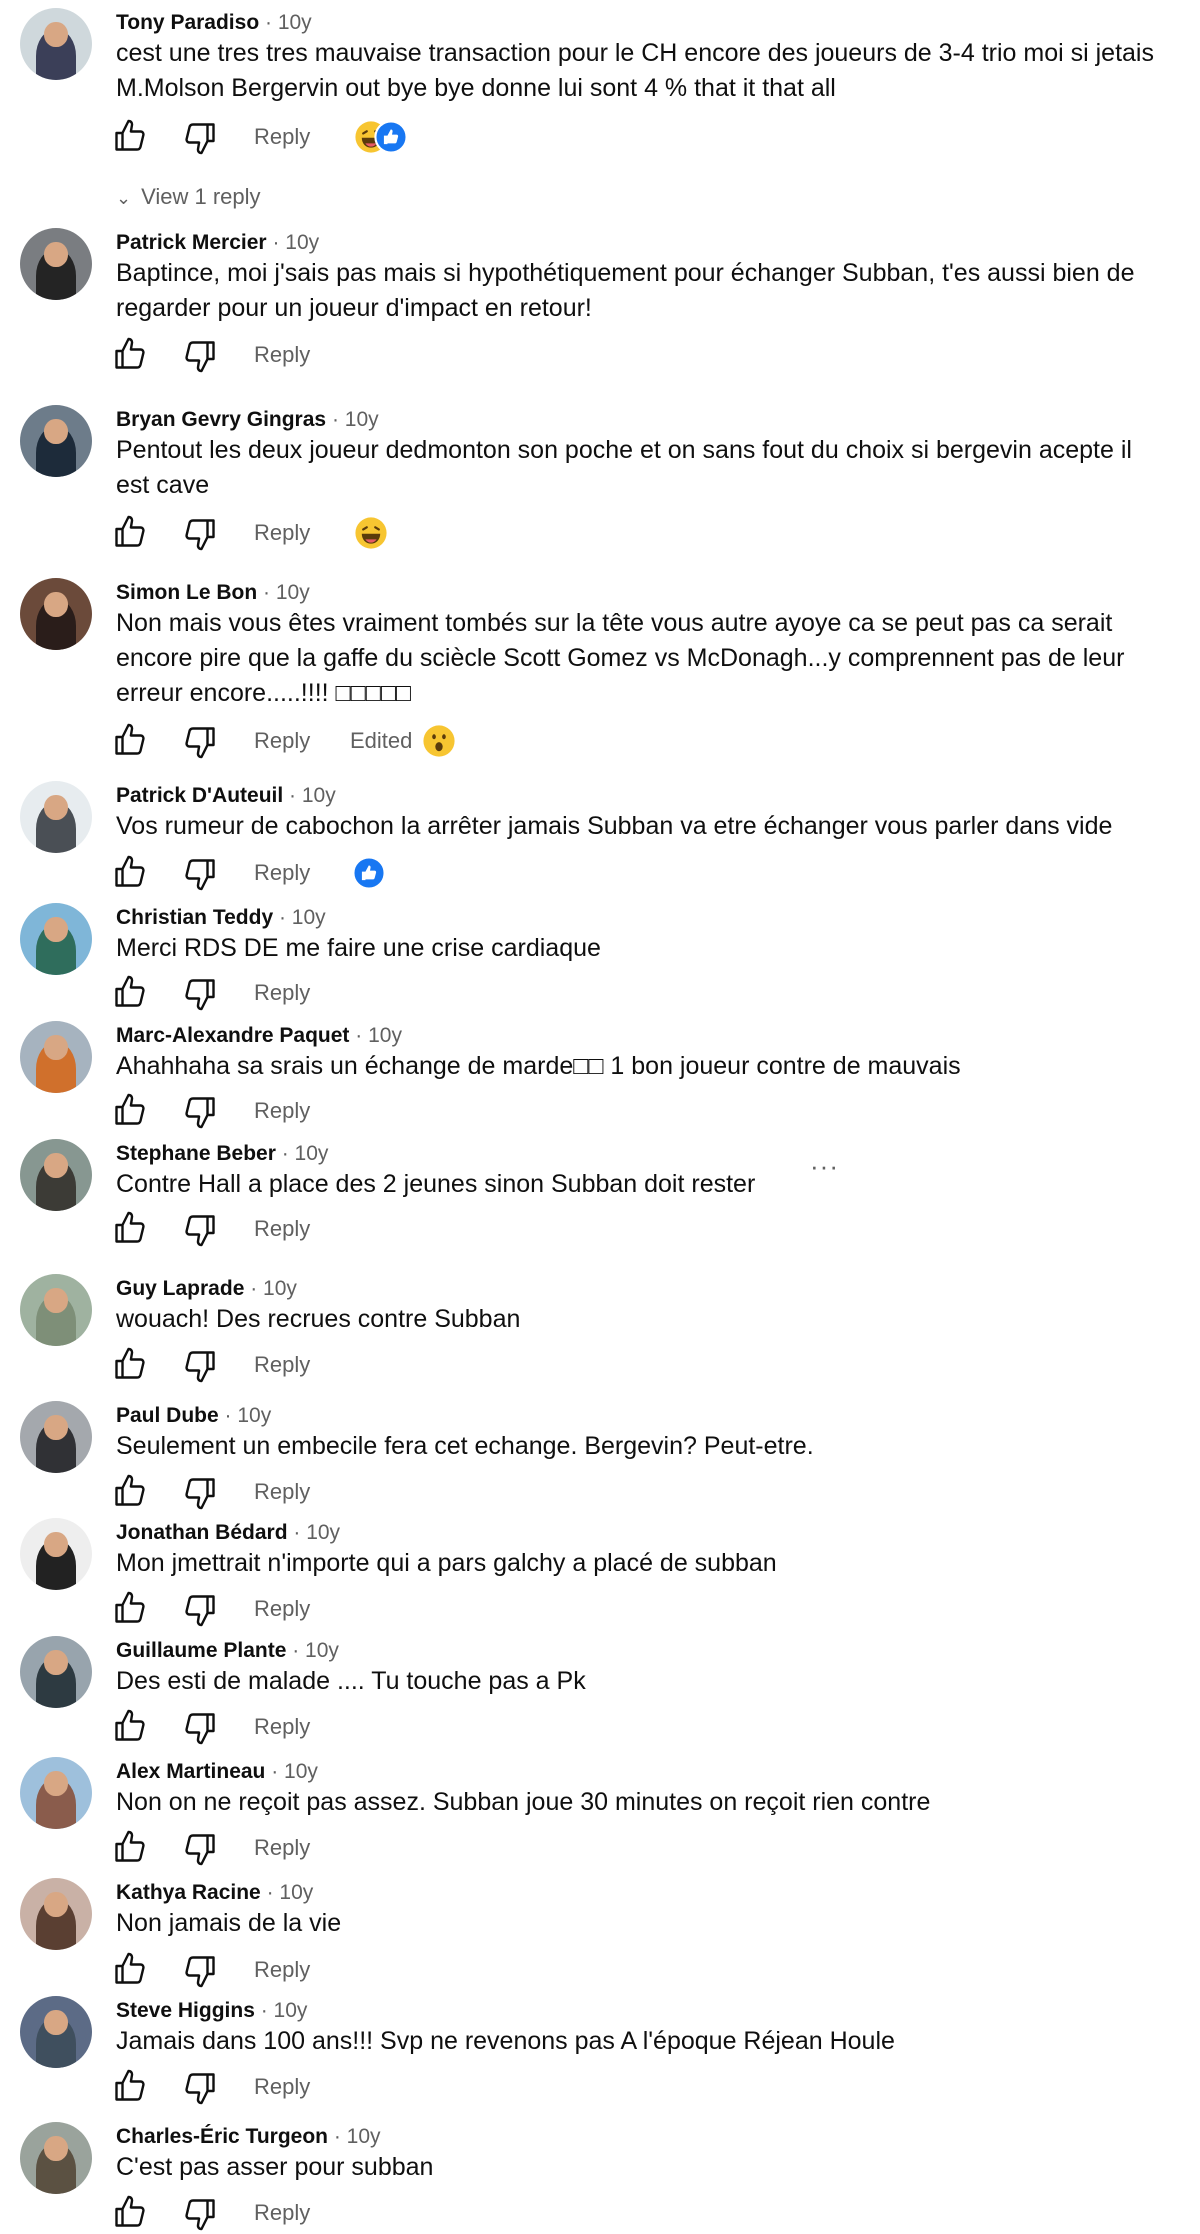  What do you see at coordinates (167, 1415) in the screenshot?
I see `comment-author: Paul Dube` at bounding box center [167, 1415].